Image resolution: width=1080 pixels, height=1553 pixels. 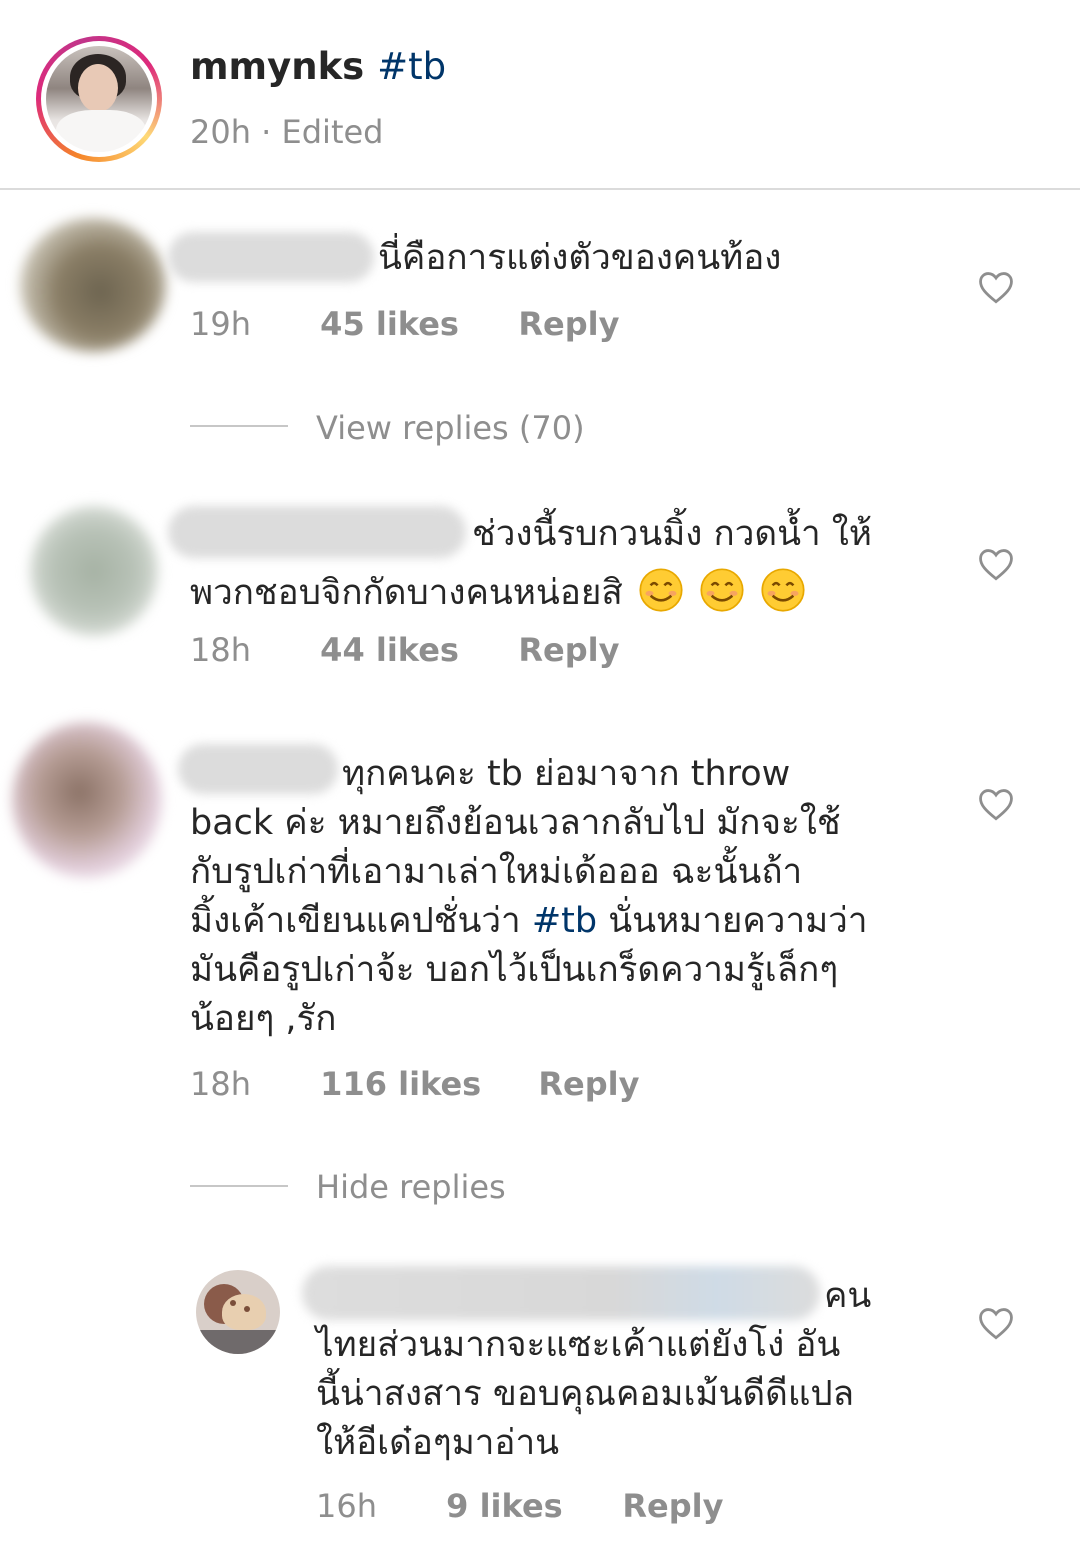 What do you see at coordinates (515, 823) in the screenshot?
I see `comment-line: back ค่ะ หมายถึงย้อนเวลากลับไป มักจะใช้` at bounding box center [515, 823].